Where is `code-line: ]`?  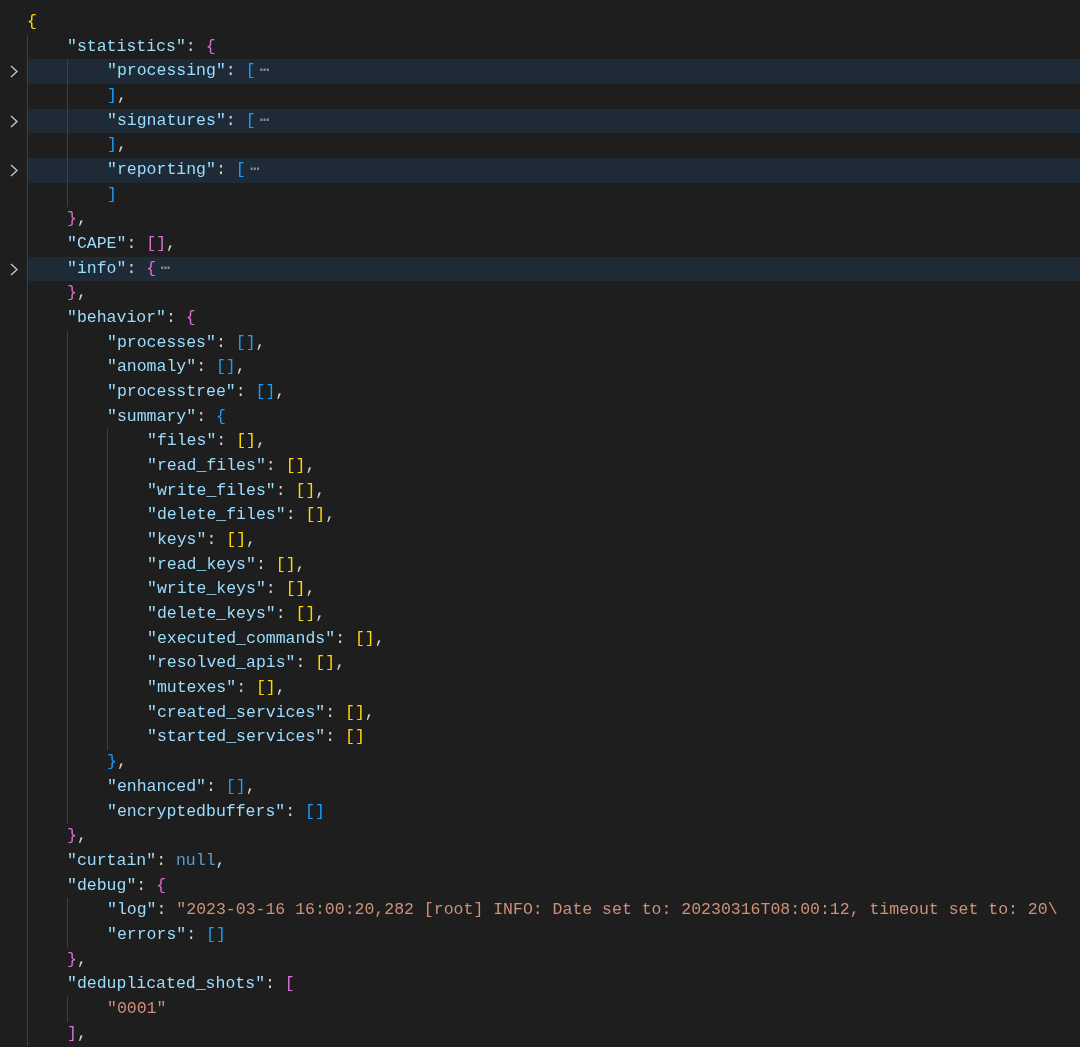 code-line: ] is located at coordinates (553, 195).